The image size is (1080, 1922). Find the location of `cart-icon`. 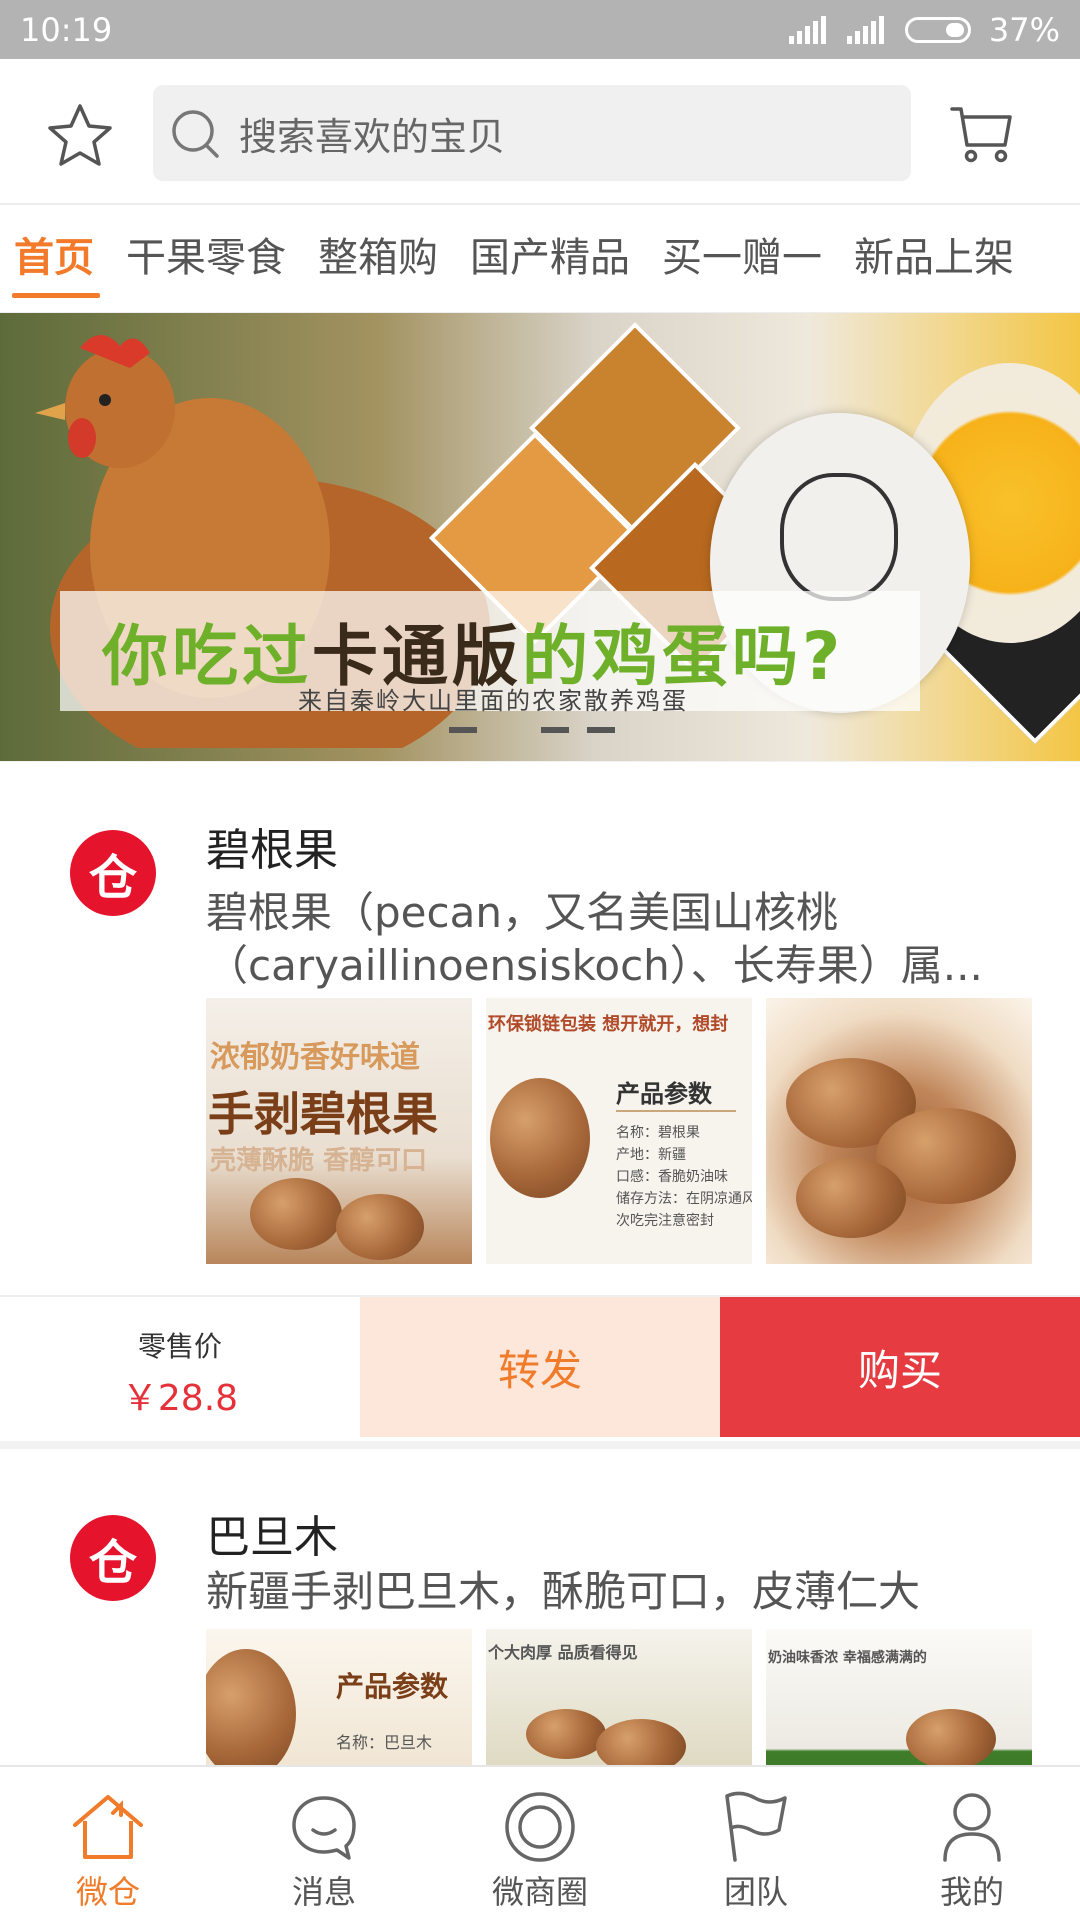

cart-icon is located at coordinates (981, 135).